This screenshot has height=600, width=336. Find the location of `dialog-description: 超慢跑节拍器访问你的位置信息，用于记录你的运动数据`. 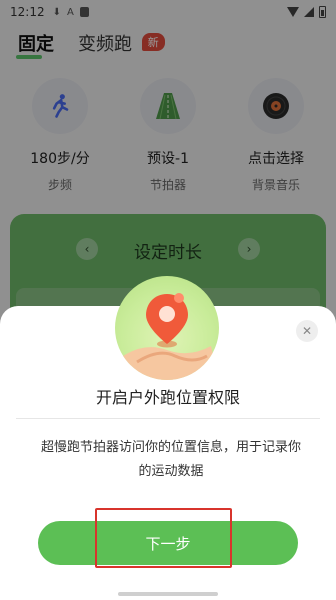

dialog-description: 超慢跑节拍器访问你的位置信息，用于记录你的运动数据 is located at coordinates (170, 459).